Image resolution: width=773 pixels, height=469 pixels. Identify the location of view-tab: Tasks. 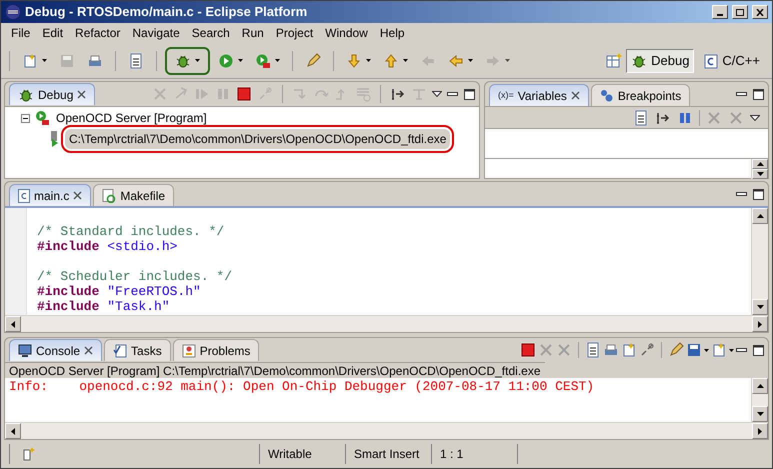
(137, 350).